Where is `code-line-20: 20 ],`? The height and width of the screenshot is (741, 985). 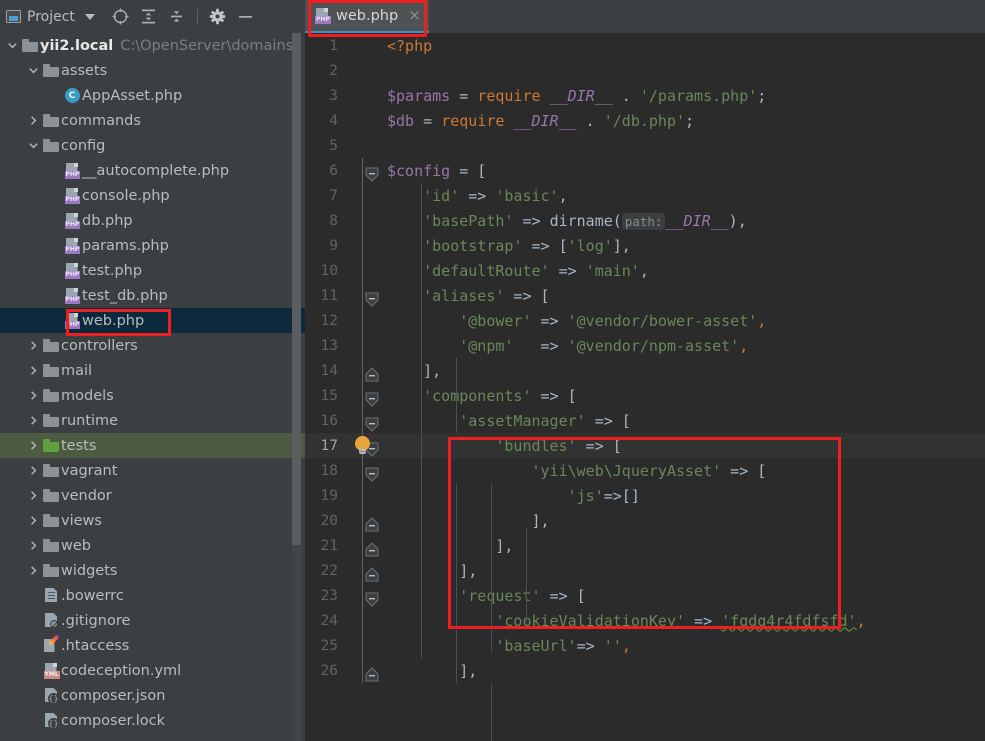 code-line-20: 20 ], is located at coordinates (645, 520).